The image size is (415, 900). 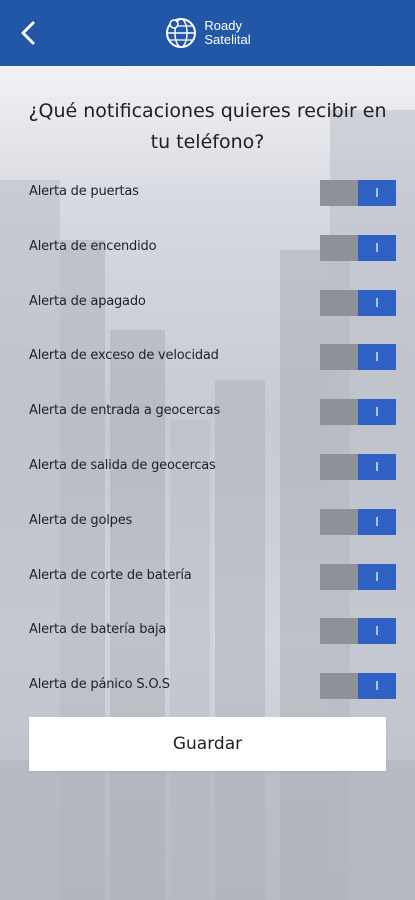 What do you see at coordinates (110, 575) in the screenshot?
I see `alert-label: Alerta de corte de batería` at bounding box center [110, 575].